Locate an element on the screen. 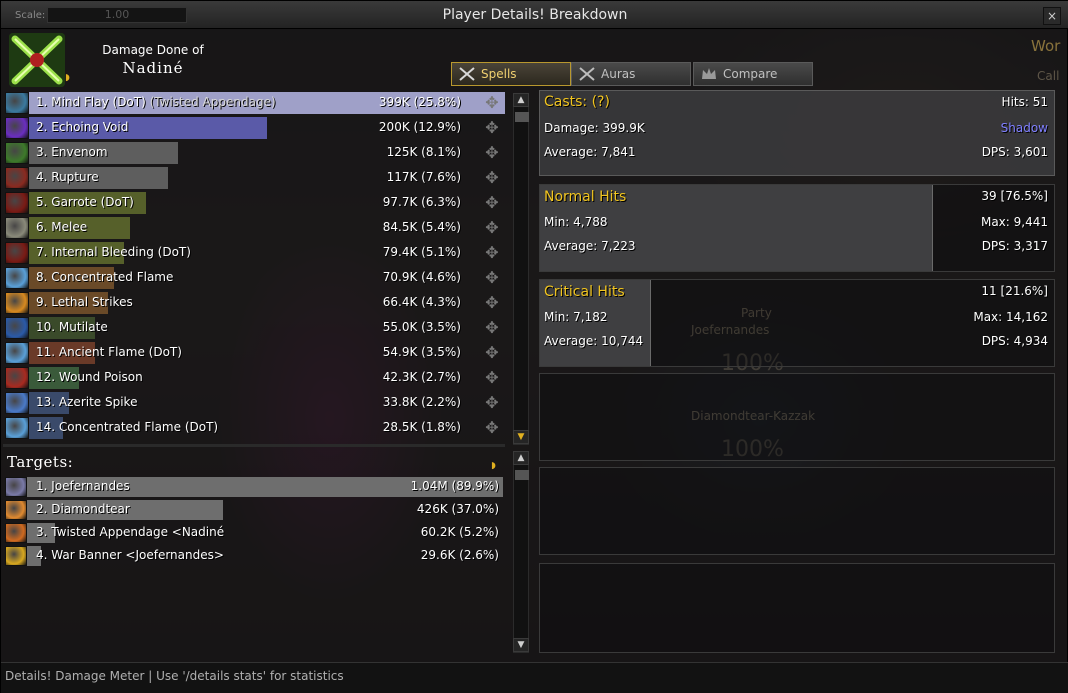 The image size is (1068, 693). close-button: × is located at coordinates (1052, 16).